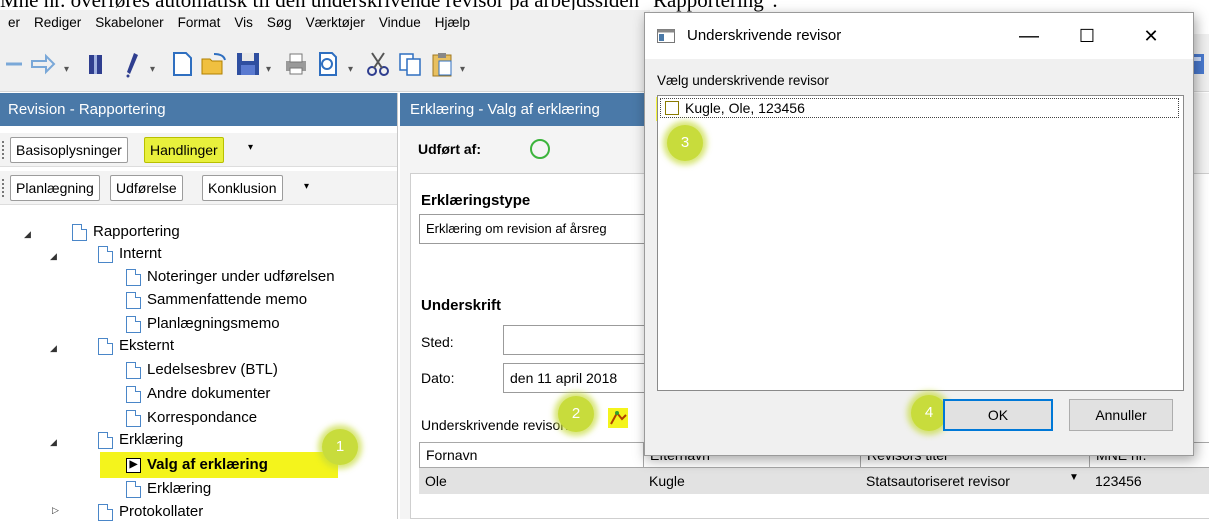 This screenshot has height=523, width=1209. I want to click on dialog-title: Underskrivende revisor, so click(764, 35).